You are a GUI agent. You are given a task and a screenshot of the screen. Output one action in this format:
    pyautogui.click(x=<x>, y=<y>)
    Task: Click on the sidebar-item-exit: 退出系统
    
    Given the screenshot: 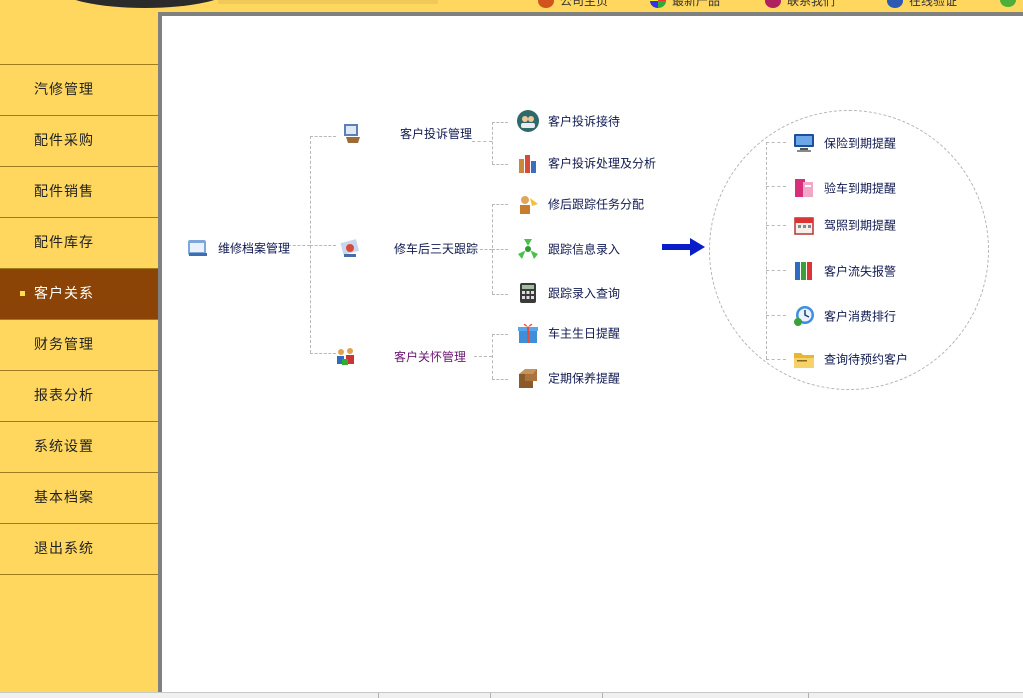 What is the action you would take?
    pyautogui.click(x=79, y=549)
    